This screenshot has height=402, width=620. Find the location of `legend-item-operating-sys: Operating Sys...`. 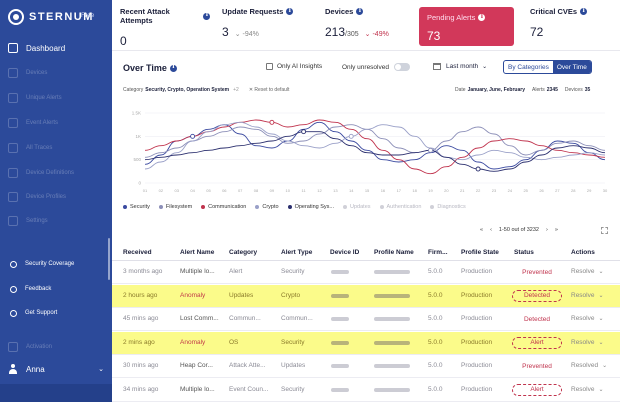

legend-item-operating-sys: Operating Sys... is located at coordinates (310, 207).